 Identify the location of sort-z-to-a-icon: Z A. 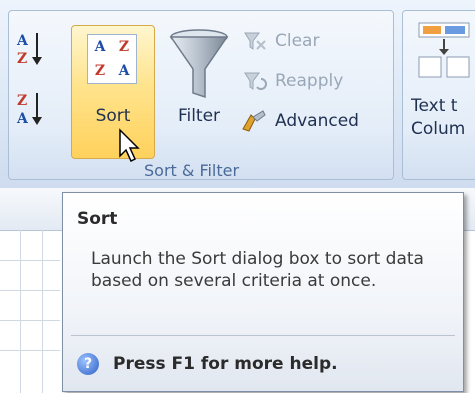
(29, 110).